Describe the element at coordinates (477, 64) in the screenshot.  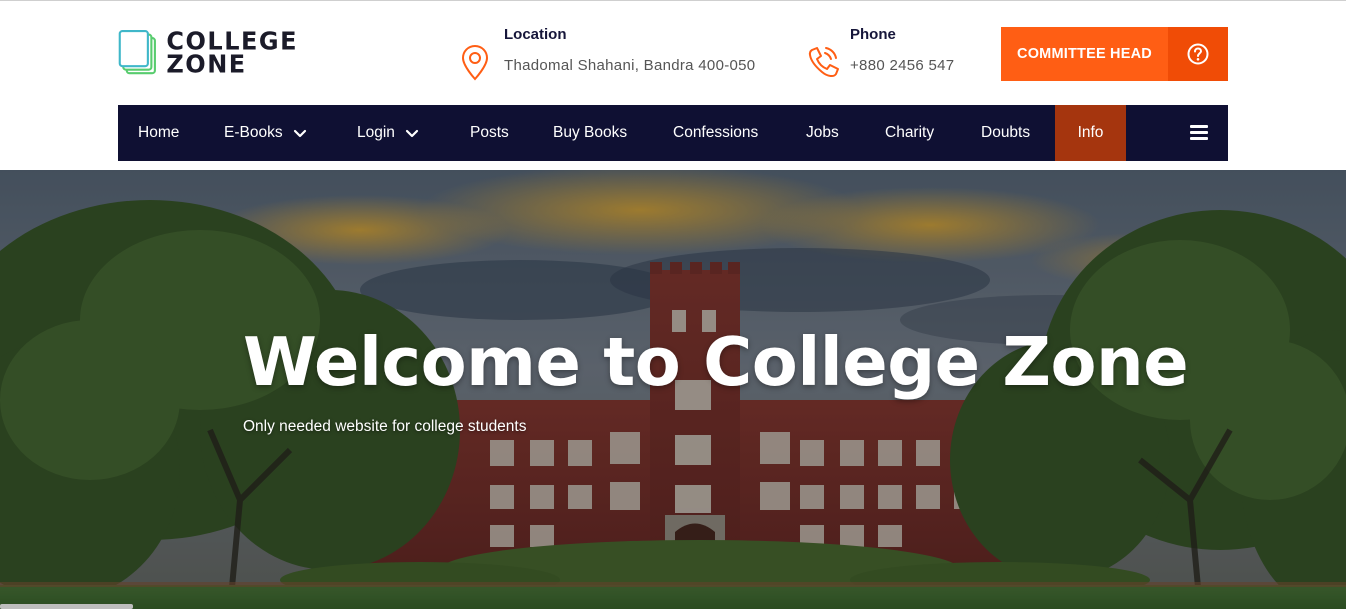
I see `map-pin-icon` at that location.